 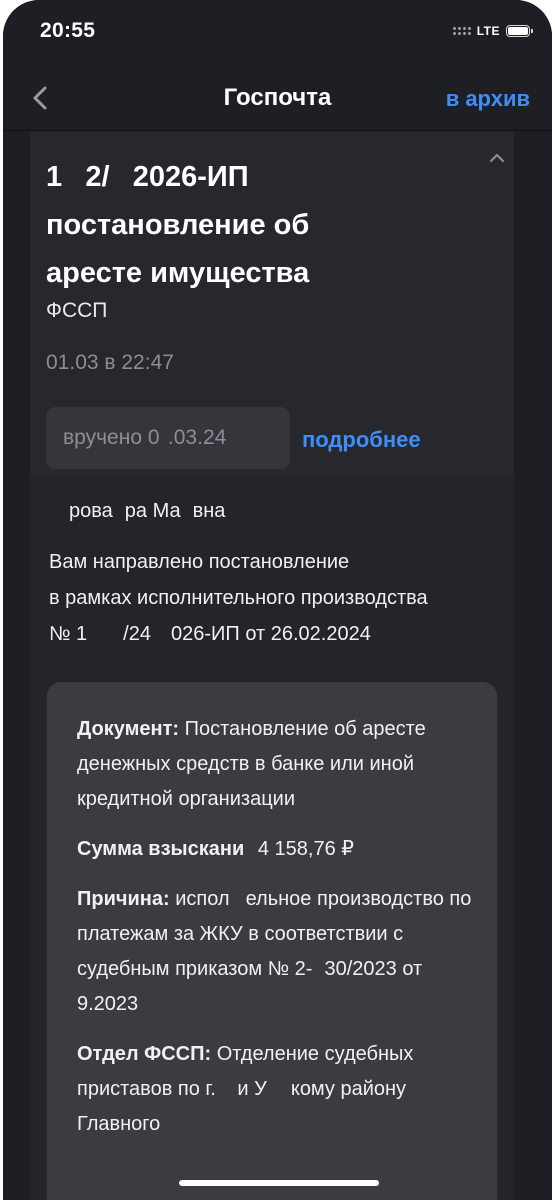 What do you see at coordinates (519, 31) in the screenshot?
I see `battery-icon` at bounding box center [519, 31].